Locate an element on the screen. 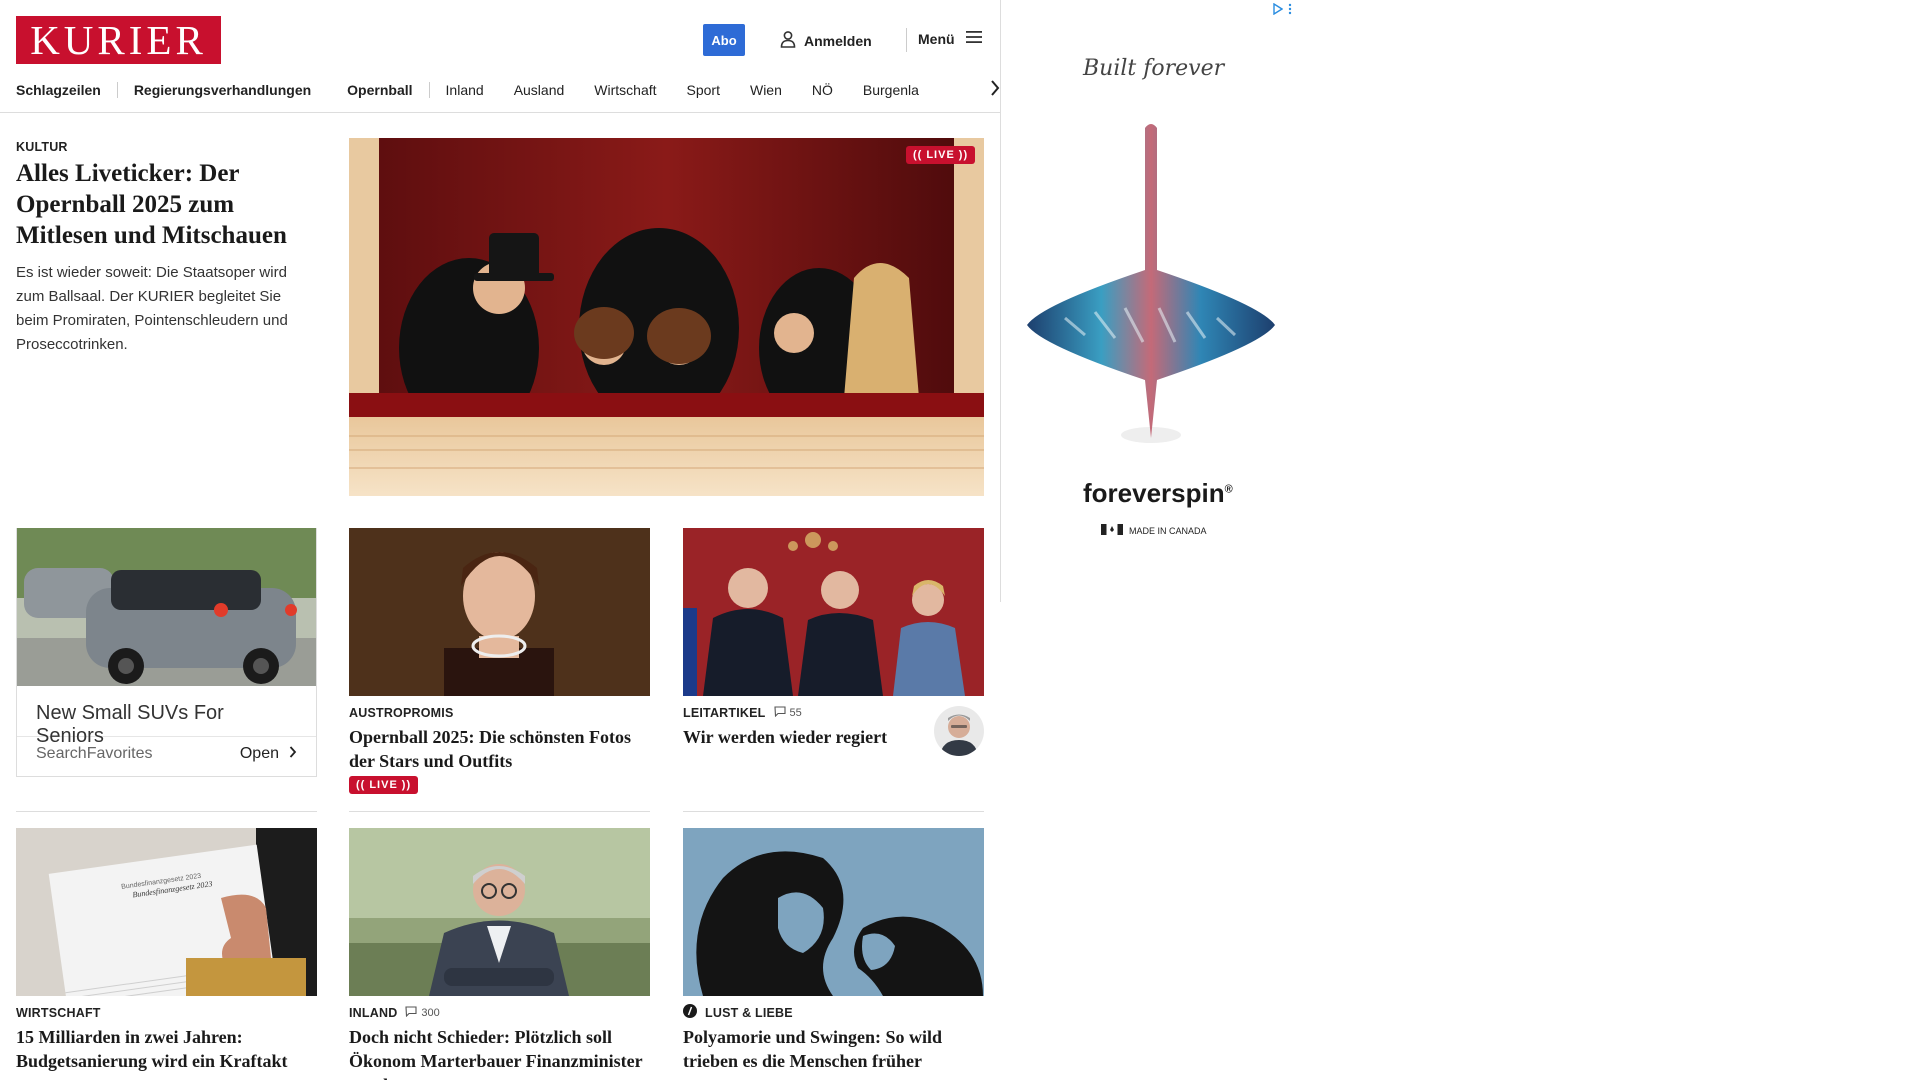  login-button: Anmelden is located at coordinates (826, 40).